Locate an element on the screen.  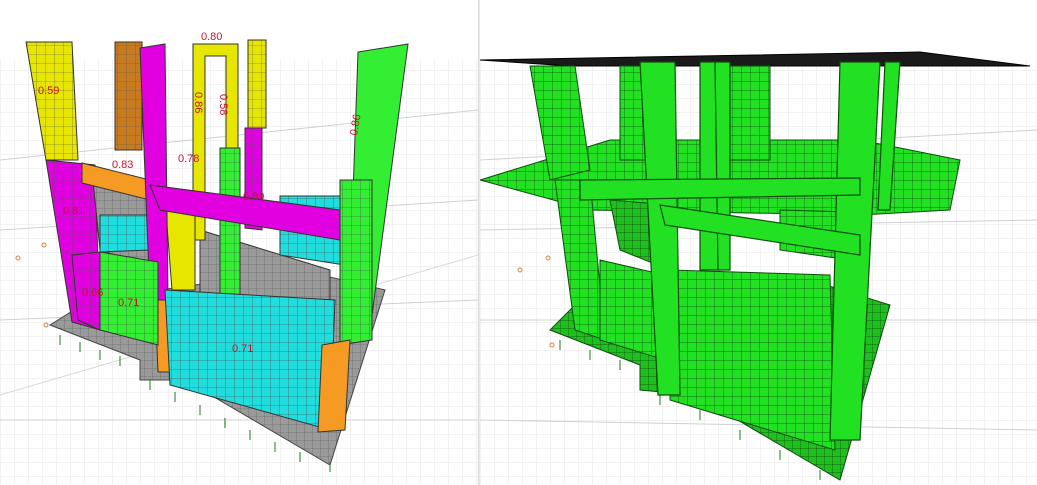
column-green-inner is located at coordinates (230, 224).